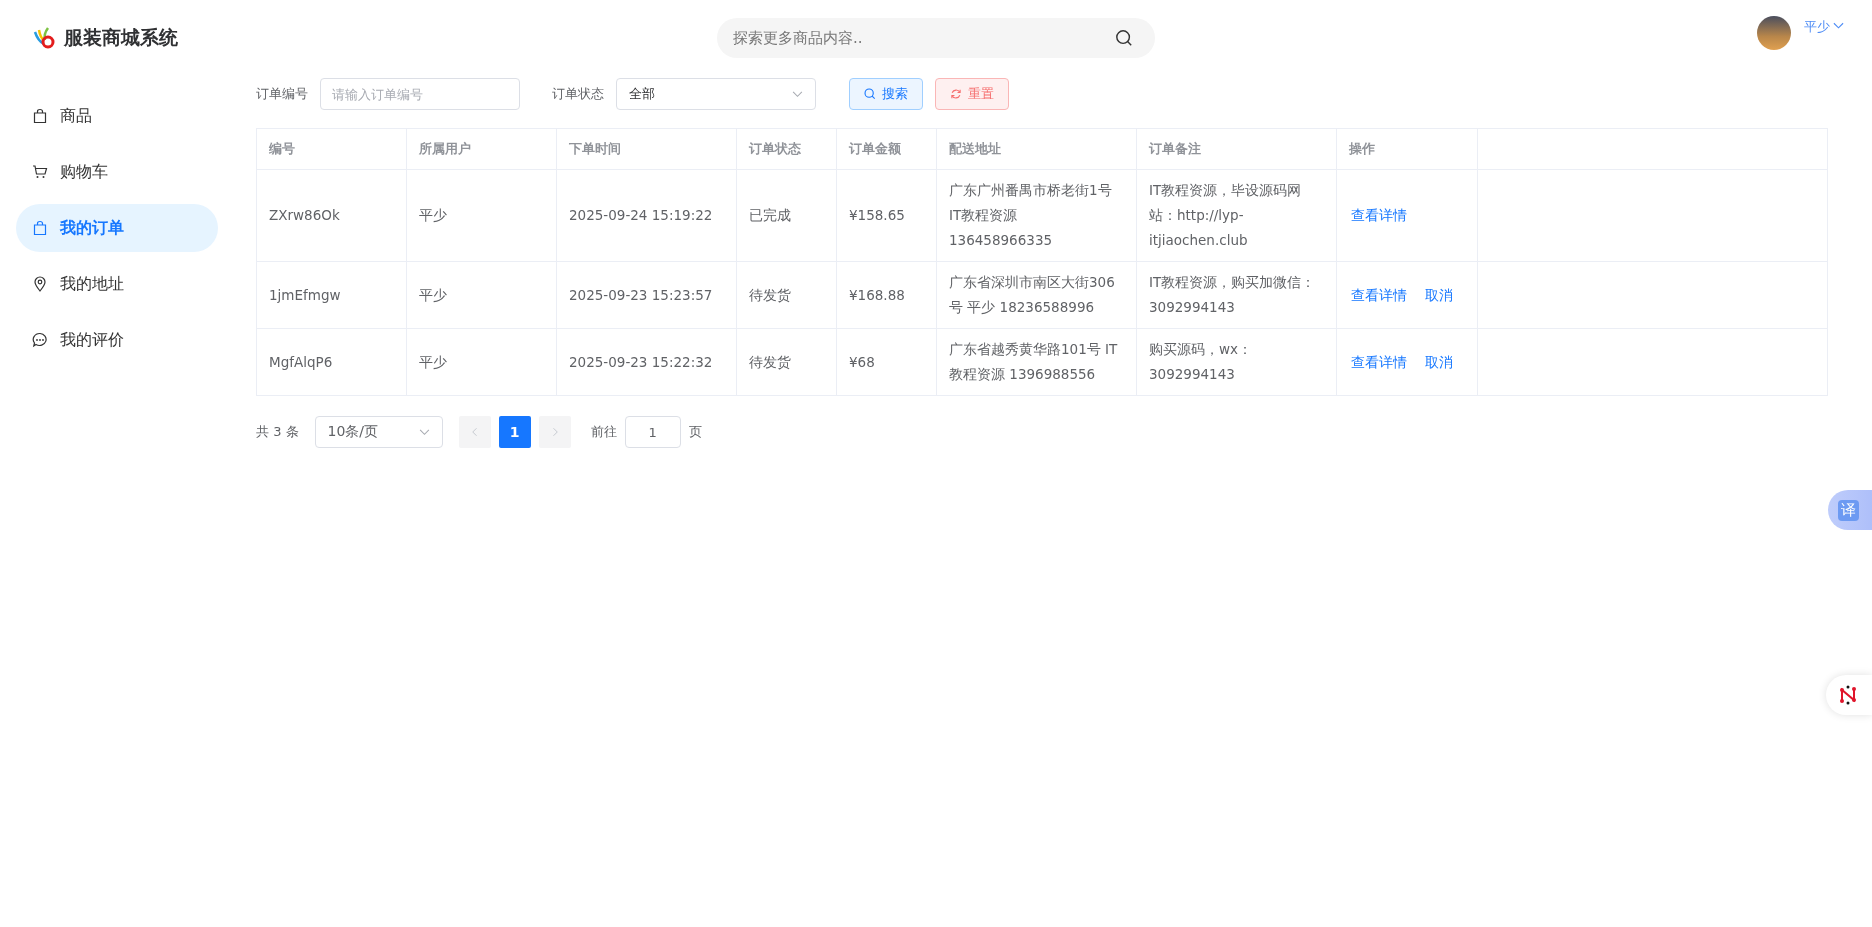 The height and width of the screenshot is (927, 1872). I want to click on location-pin-icon, so click(40, 284).